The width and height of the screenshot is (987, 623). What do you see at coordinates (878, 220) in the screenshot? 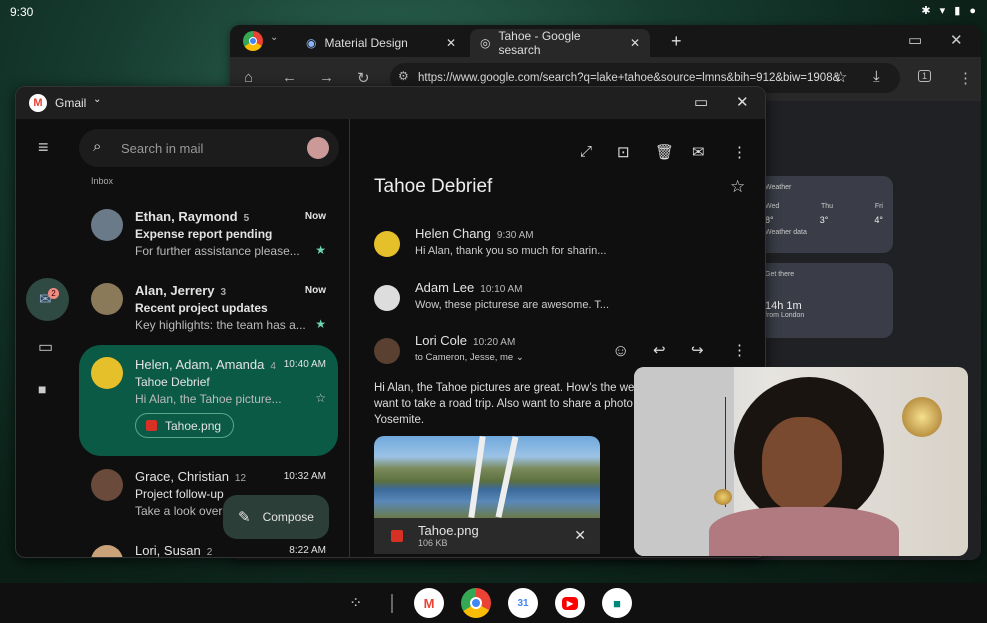
I see `temp: 4°` at bounding box center [878, 220].